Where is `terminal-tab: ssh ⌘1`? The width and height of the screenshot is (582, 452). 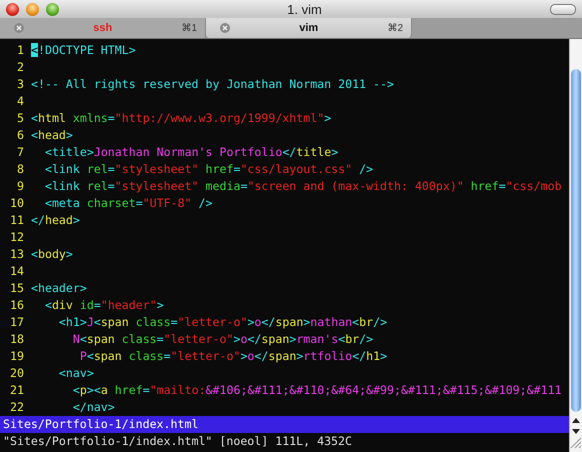 terminal-tab: ssh ⌘1 is located at coordinates (103, 28).